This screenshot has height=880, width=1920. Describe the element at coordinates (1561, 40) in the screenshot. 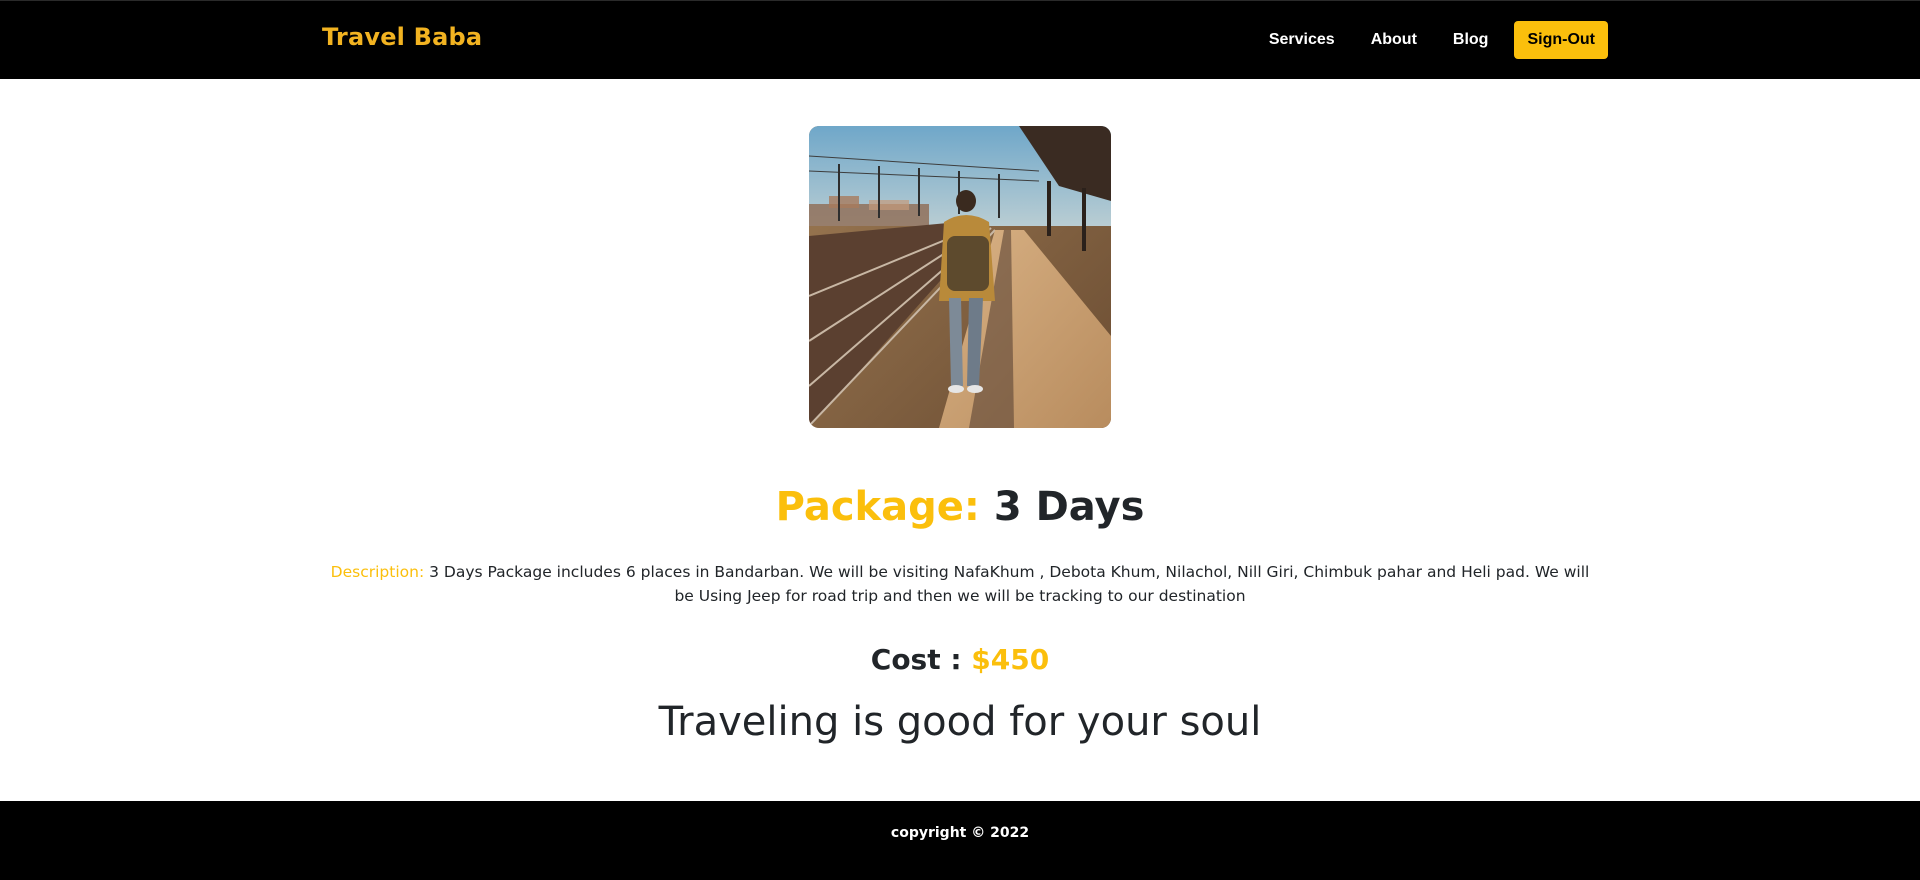

I see `sign-out-button: Sign-Out` at that location.